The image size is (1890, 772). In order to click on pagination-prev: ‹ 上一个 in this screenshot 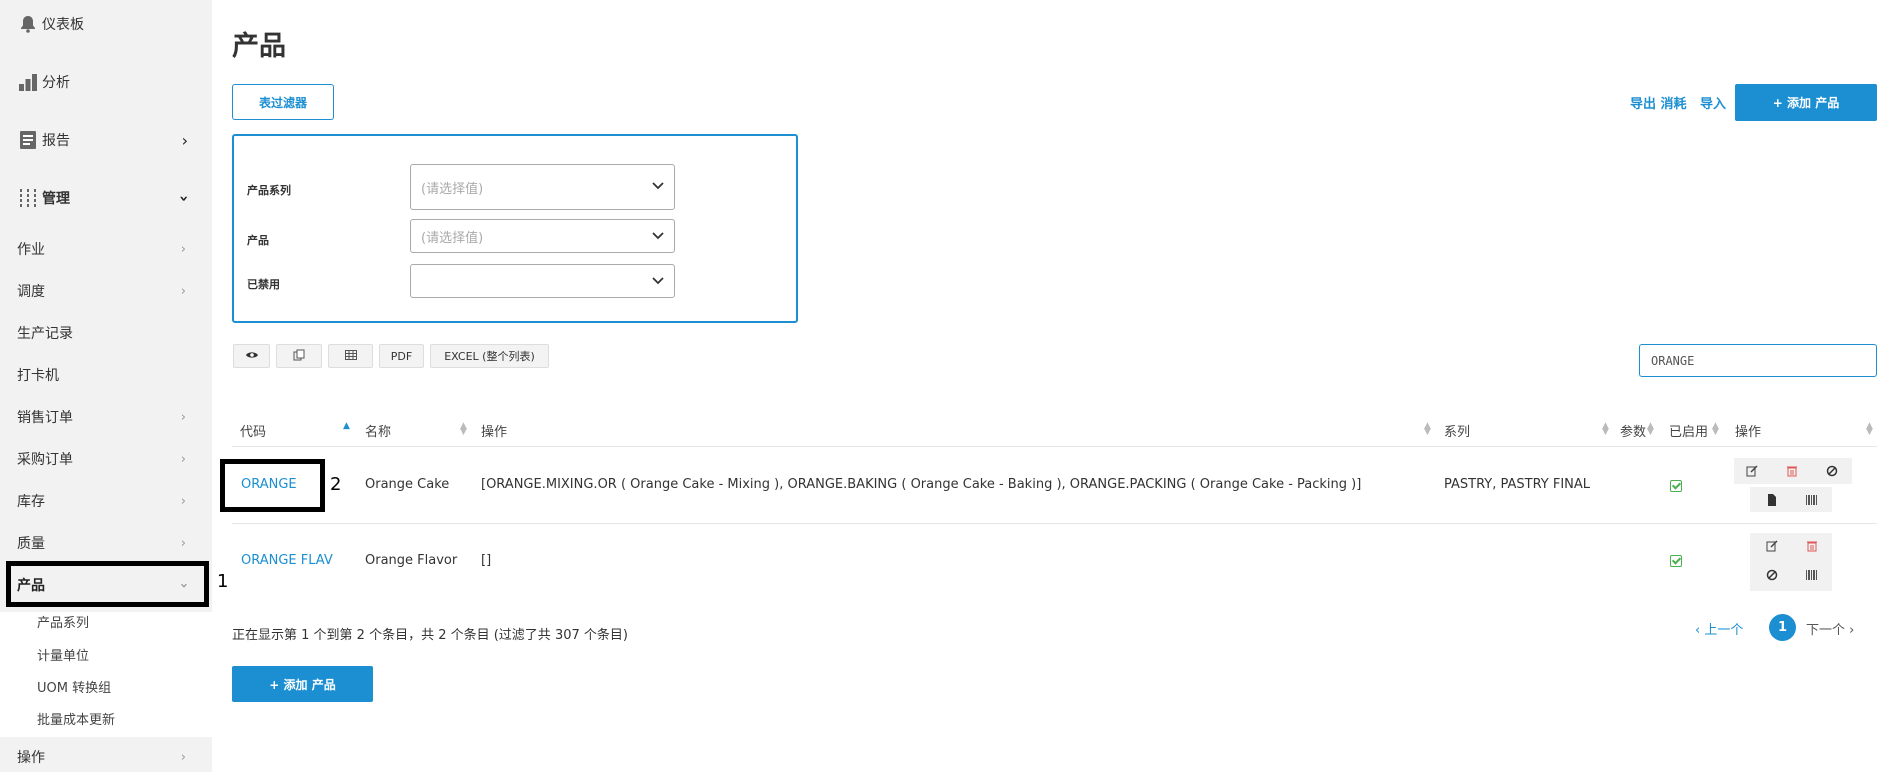, I will do `click(1719, 628)`.